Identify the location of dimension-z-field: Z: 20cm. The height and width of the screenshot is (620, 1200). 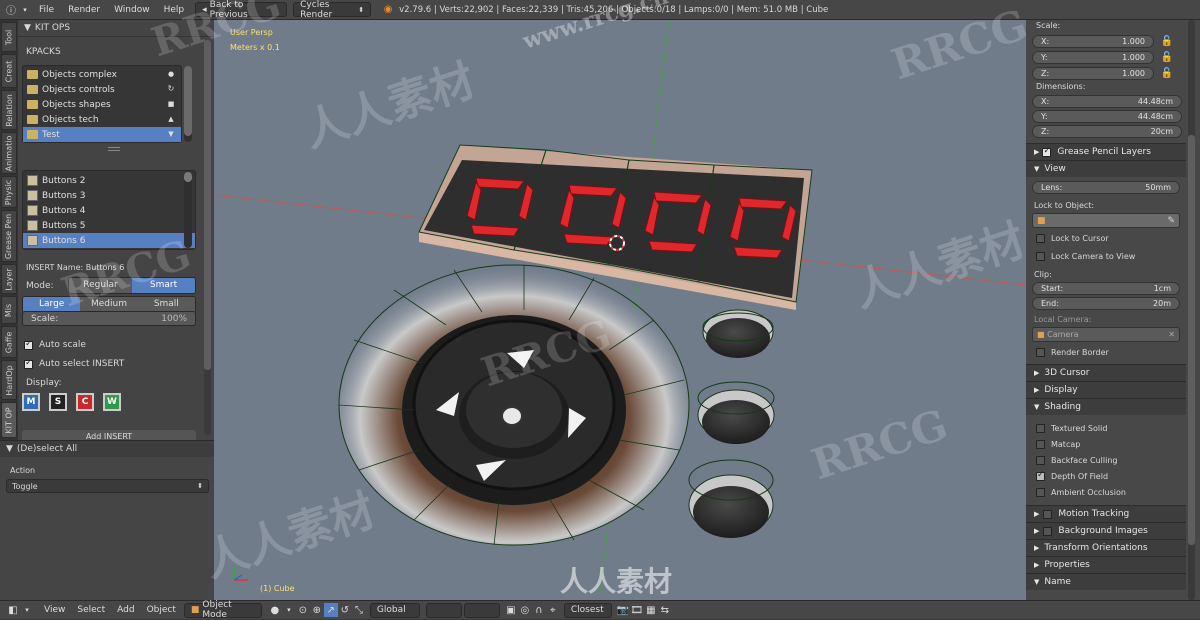
(1107, 131).